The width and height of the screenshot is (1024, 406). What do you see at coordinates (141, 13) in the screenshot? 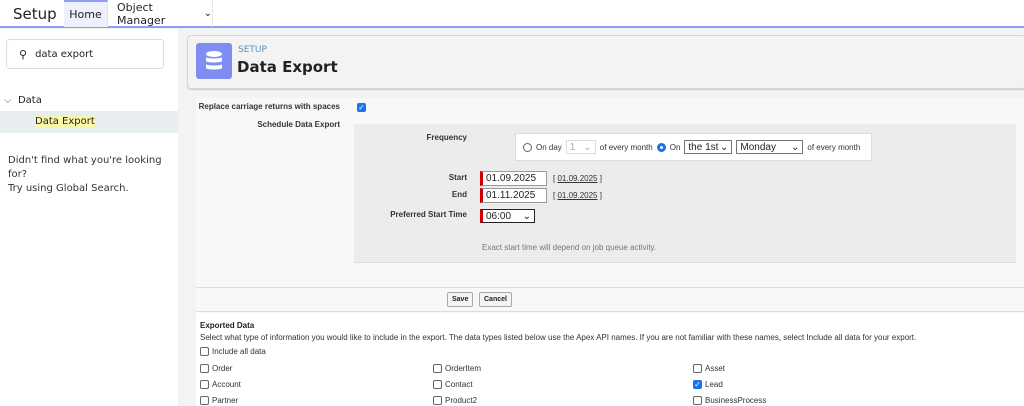
I see `tab-label: Object Manager` at bounding box center [141, 13].